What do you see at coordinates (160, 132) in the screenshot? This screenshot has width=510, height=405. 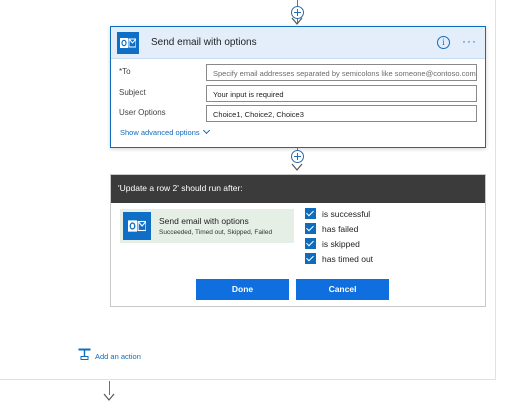 I see `show-advanced-label: Show advanced options` at bounding box center [160, 132].